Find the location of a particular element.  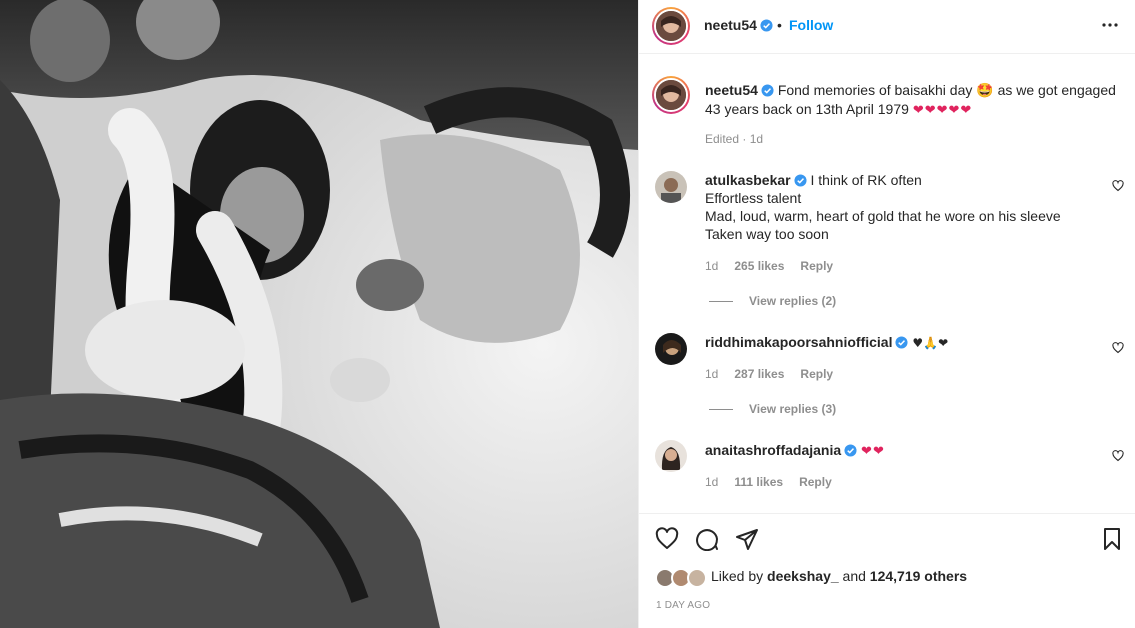

comment-body: riddhimakapoorsahniofficial ♥🙏❤ is located at coordinates (910, 342).